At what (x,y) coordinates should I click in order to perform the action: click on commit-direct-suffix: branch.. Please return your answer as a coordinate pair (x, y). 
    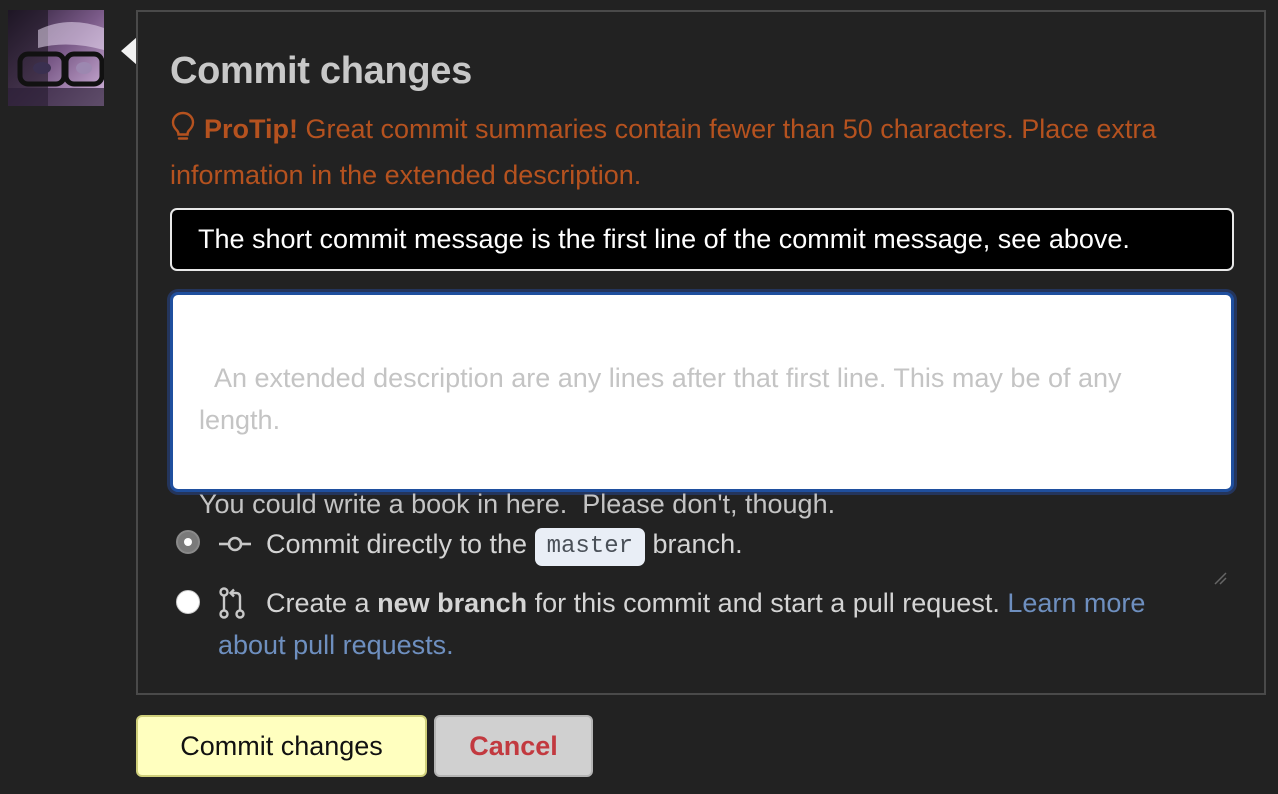
    Looking at the image, I should click on (697, 544).